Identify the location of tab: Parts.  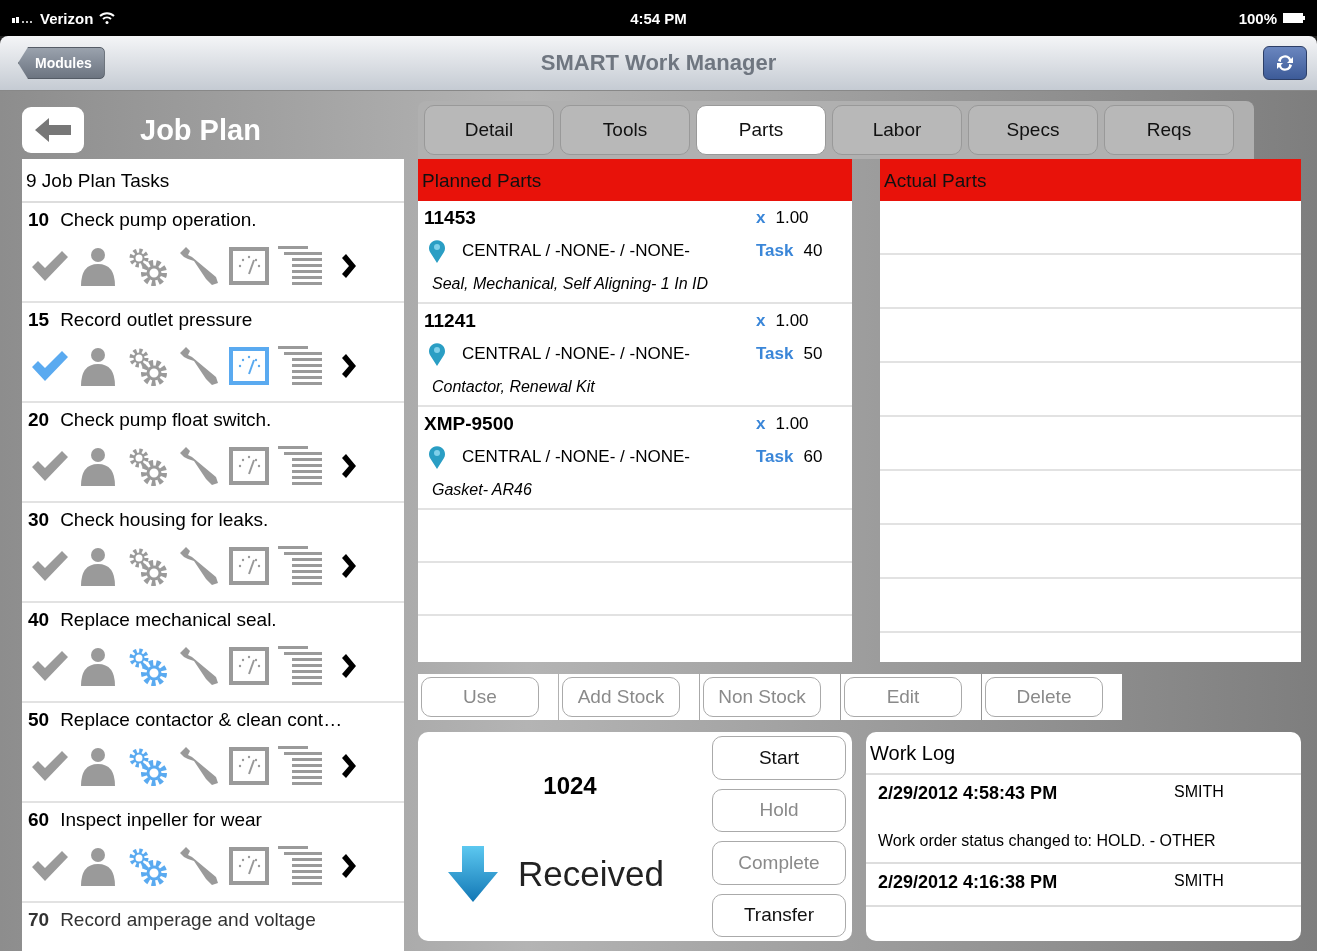
(761, 130).